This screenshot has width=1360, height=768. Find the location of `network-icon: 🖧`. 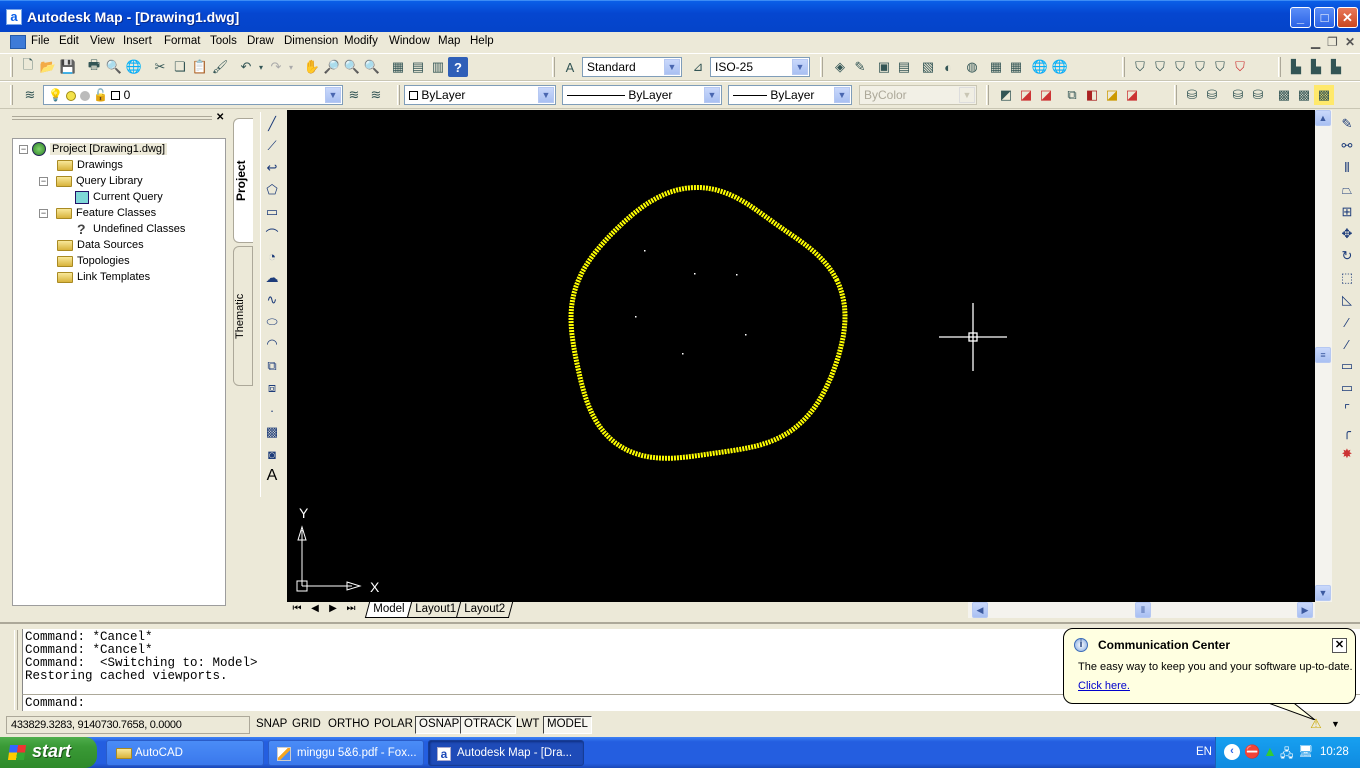

network-icon: 🖧 is located at coordinates (1286, 754).